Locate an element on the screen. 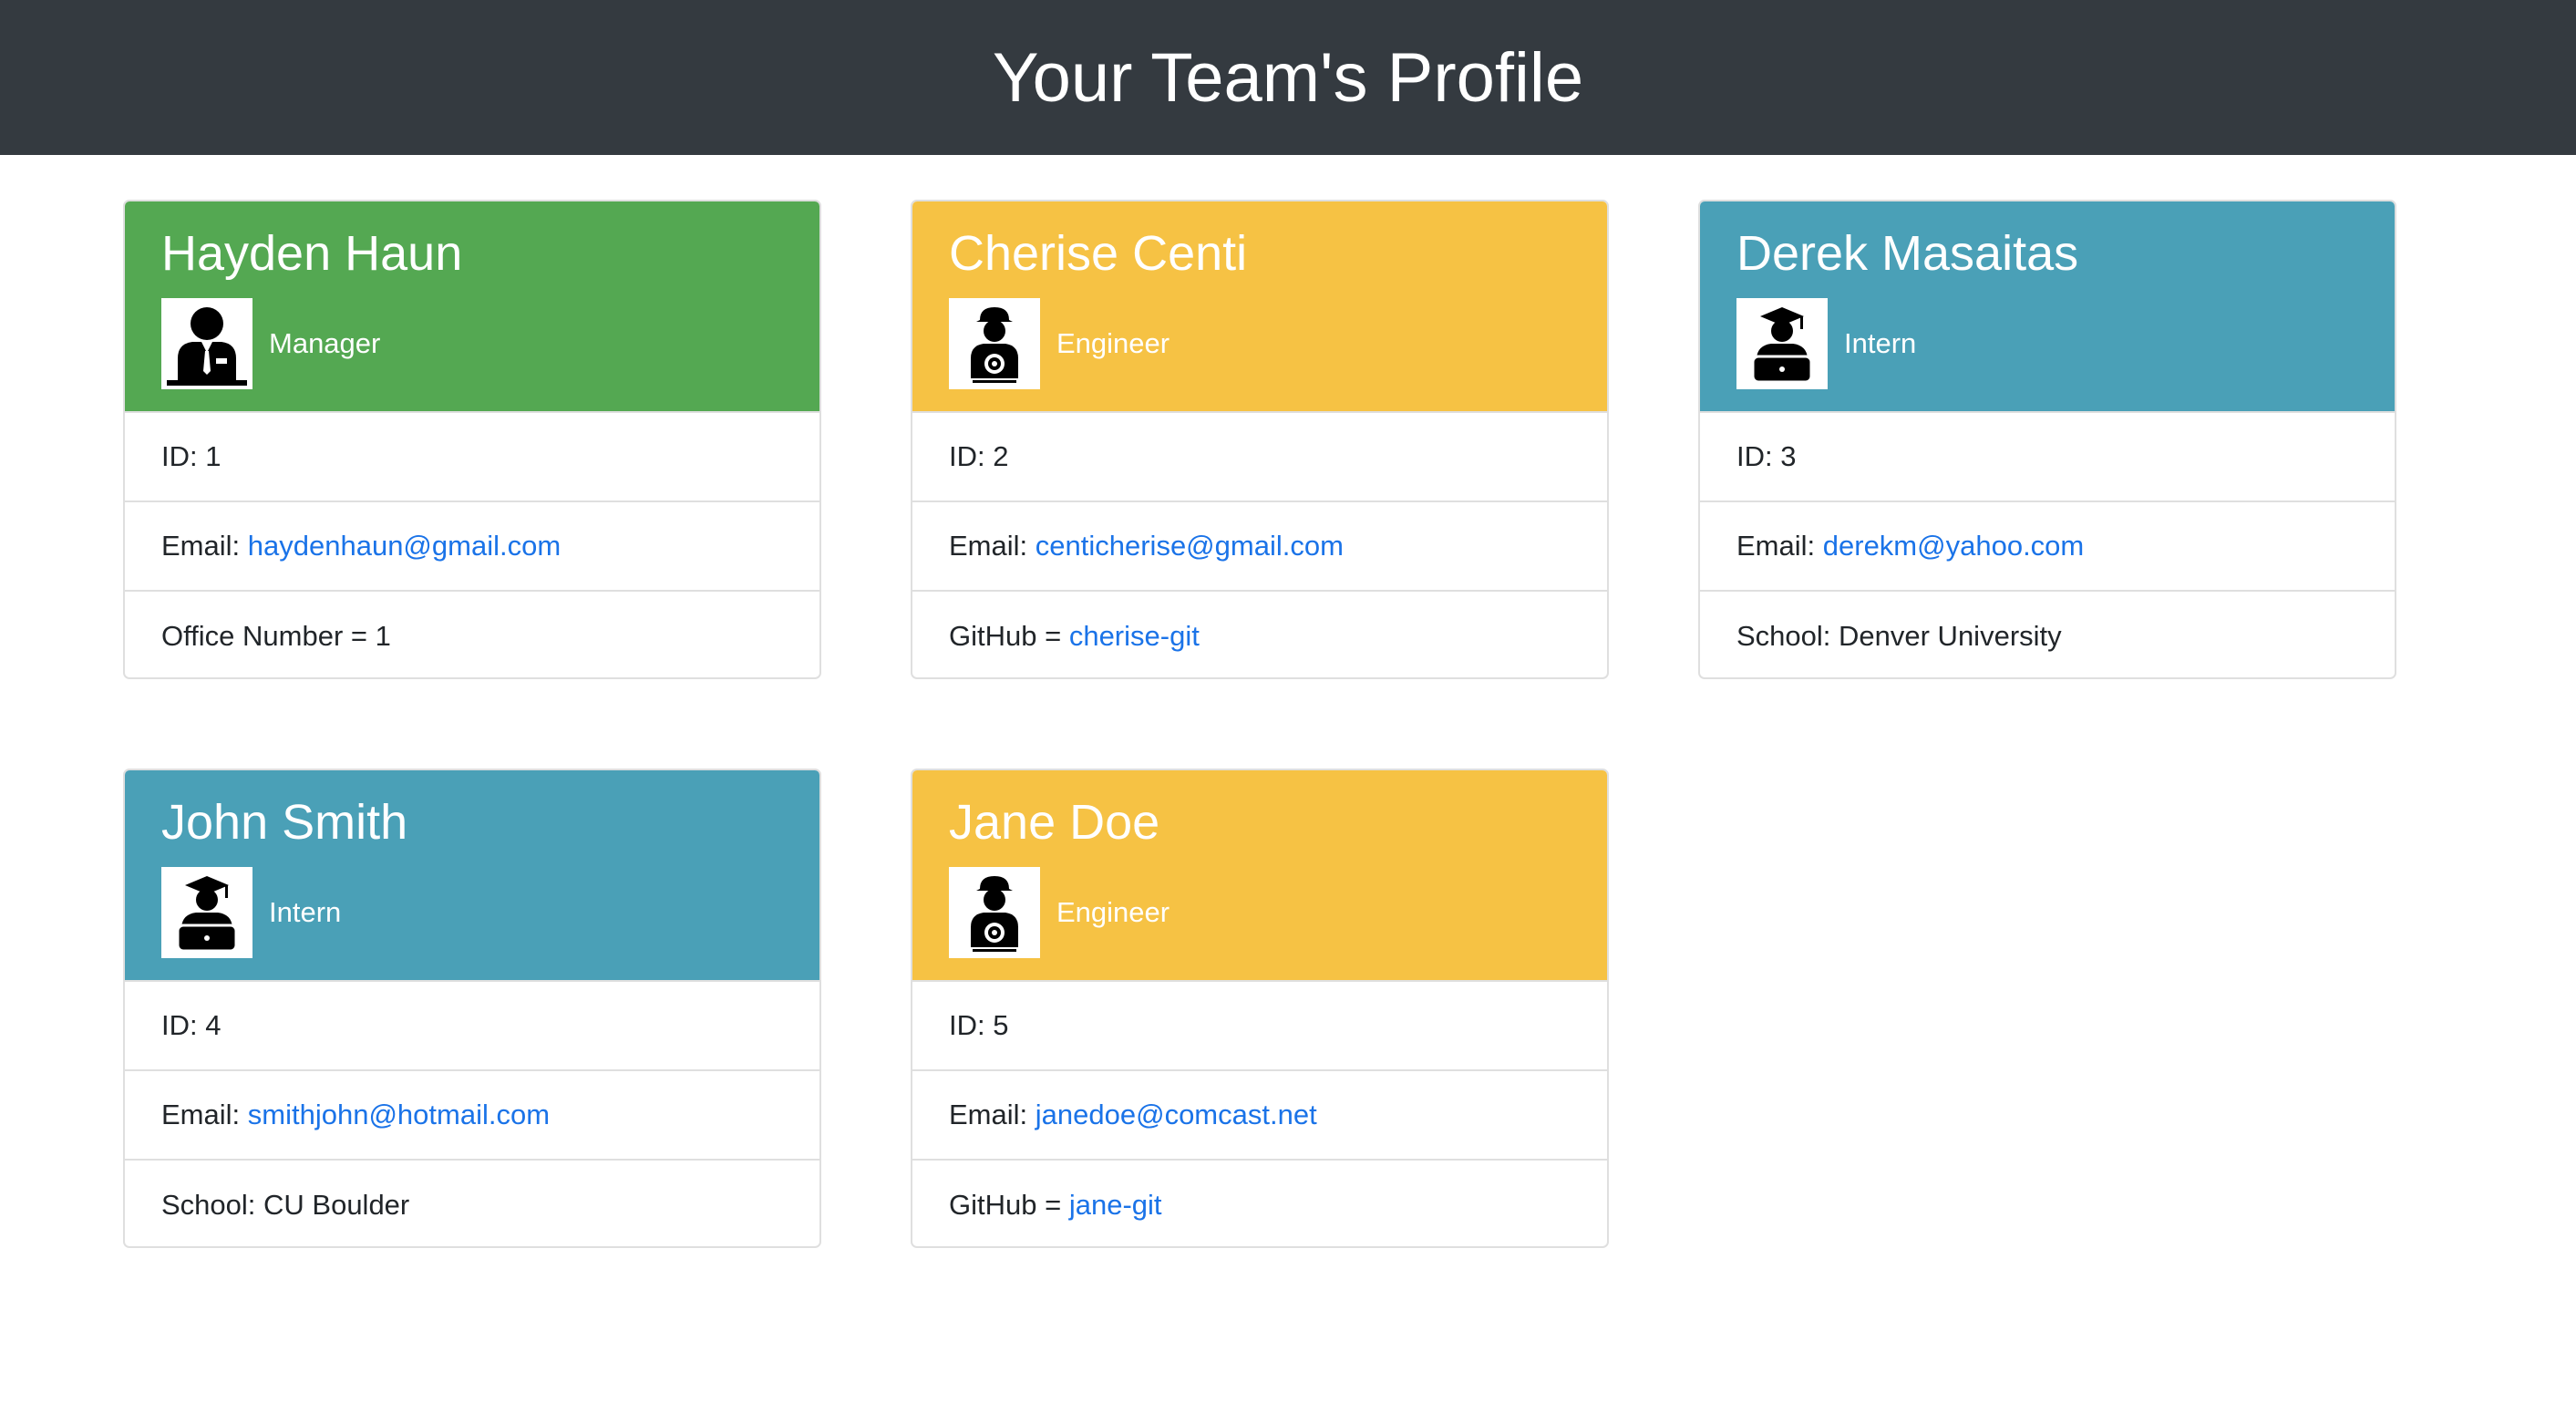  card-header: Derek Masaitas Intern is located at coordinates (2048, 307).